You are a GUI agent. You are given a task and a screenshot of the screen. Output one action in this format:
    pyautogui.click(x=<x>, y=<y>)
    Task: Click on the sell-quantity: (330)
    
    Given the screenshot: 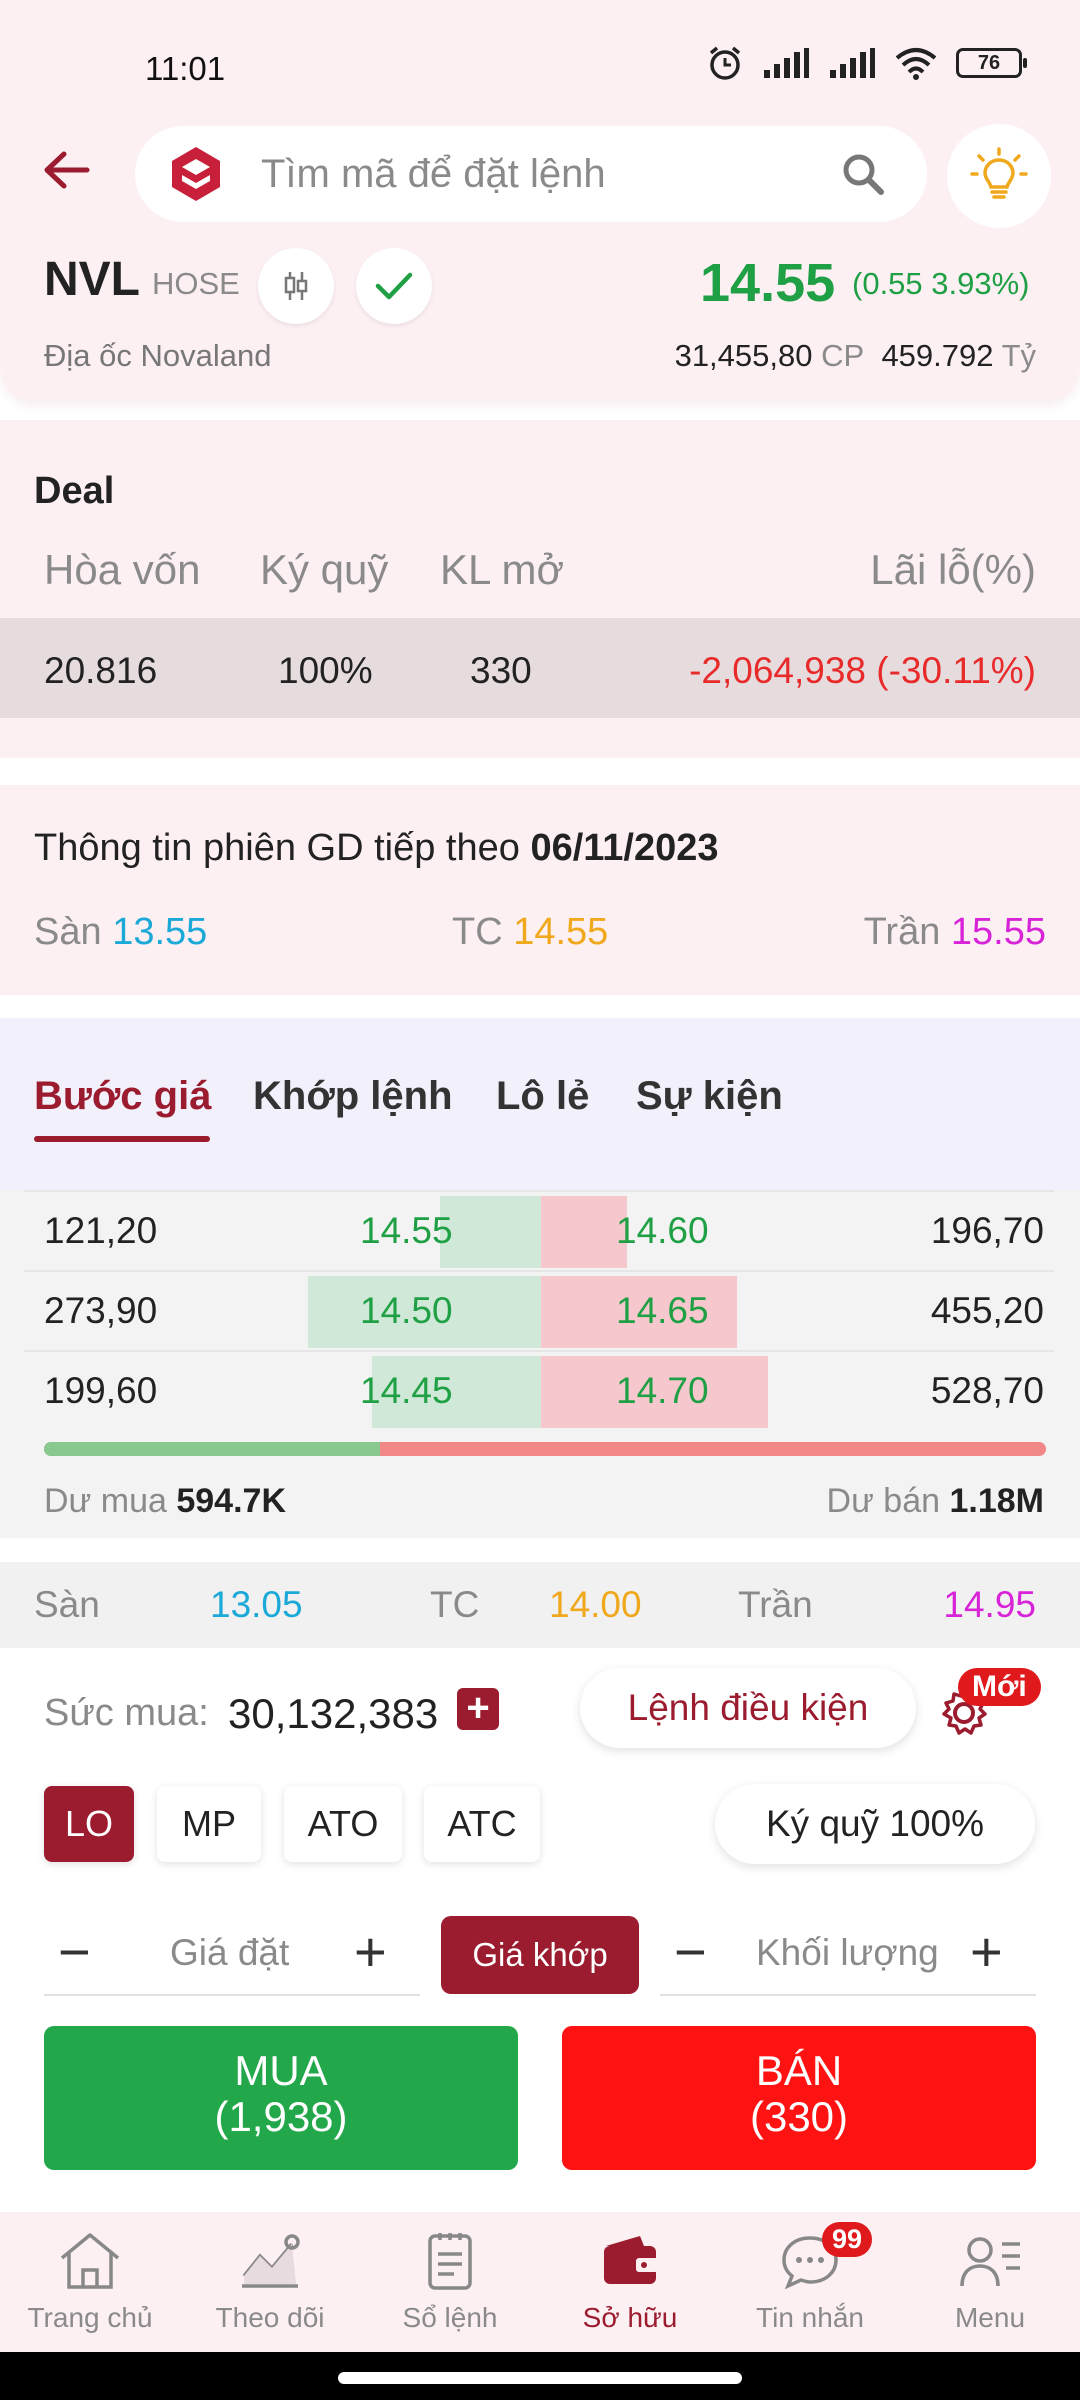 What is the action you would take?
    pyautogui.click(x=799, y=2116)
    